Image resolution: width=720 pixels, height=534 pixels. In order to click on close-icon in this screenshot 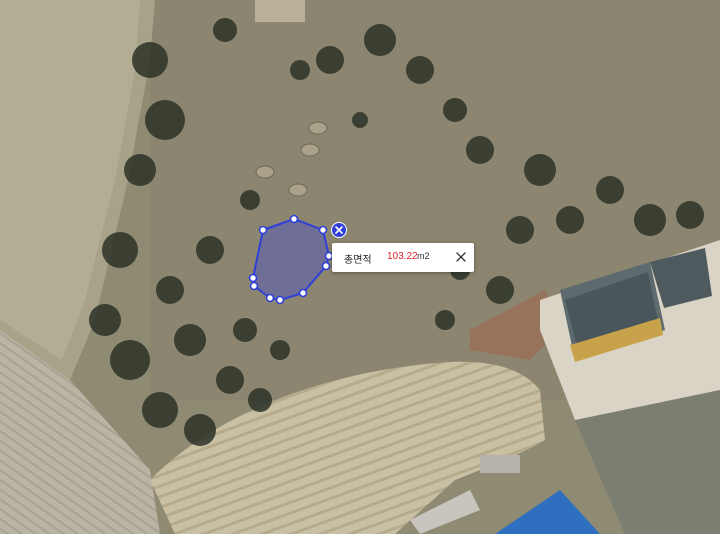, I will do `click(461, 257)`.